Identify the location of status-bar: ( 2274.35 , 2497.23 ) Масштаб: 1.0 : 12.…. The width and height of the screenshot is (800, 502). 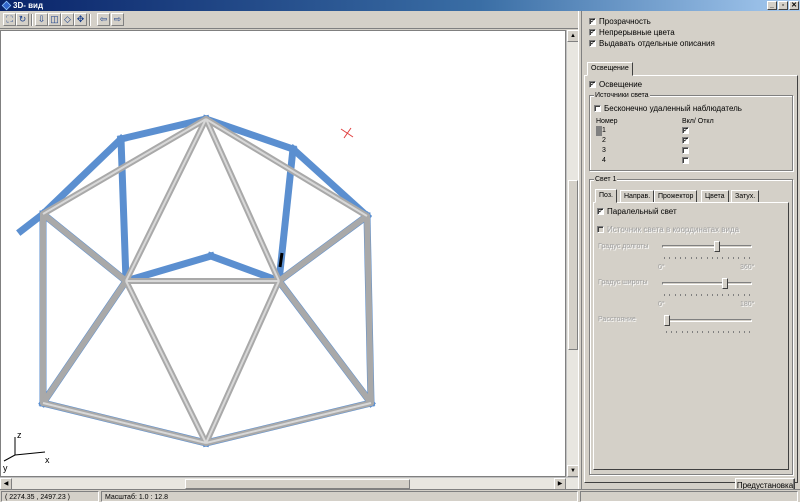
(400, 495).